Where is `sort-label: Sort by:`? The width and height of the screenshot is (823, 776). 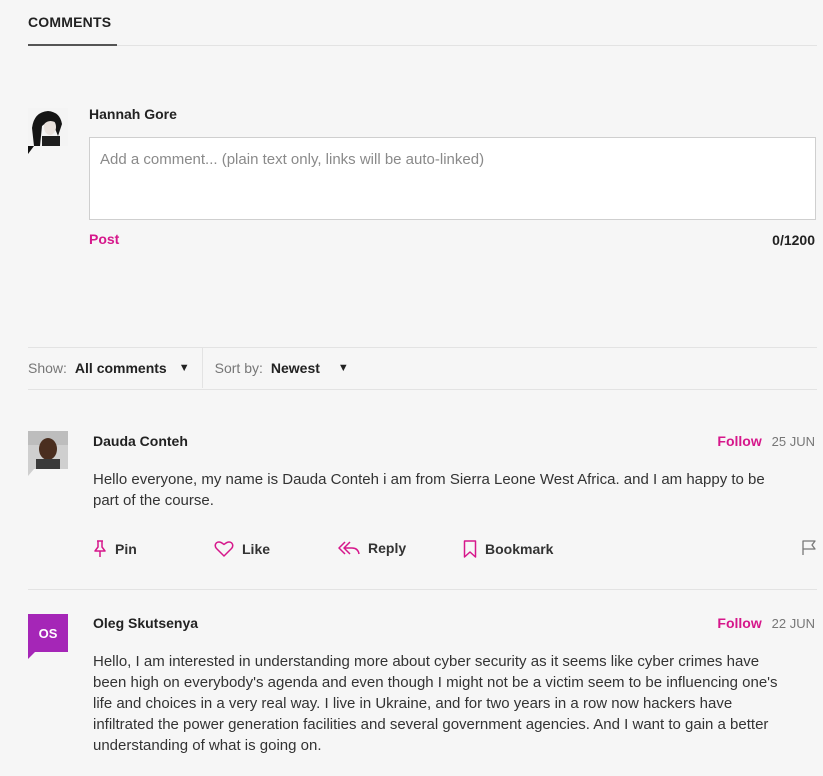 sort-label: Sort by: is located at coordinates (238, 368).